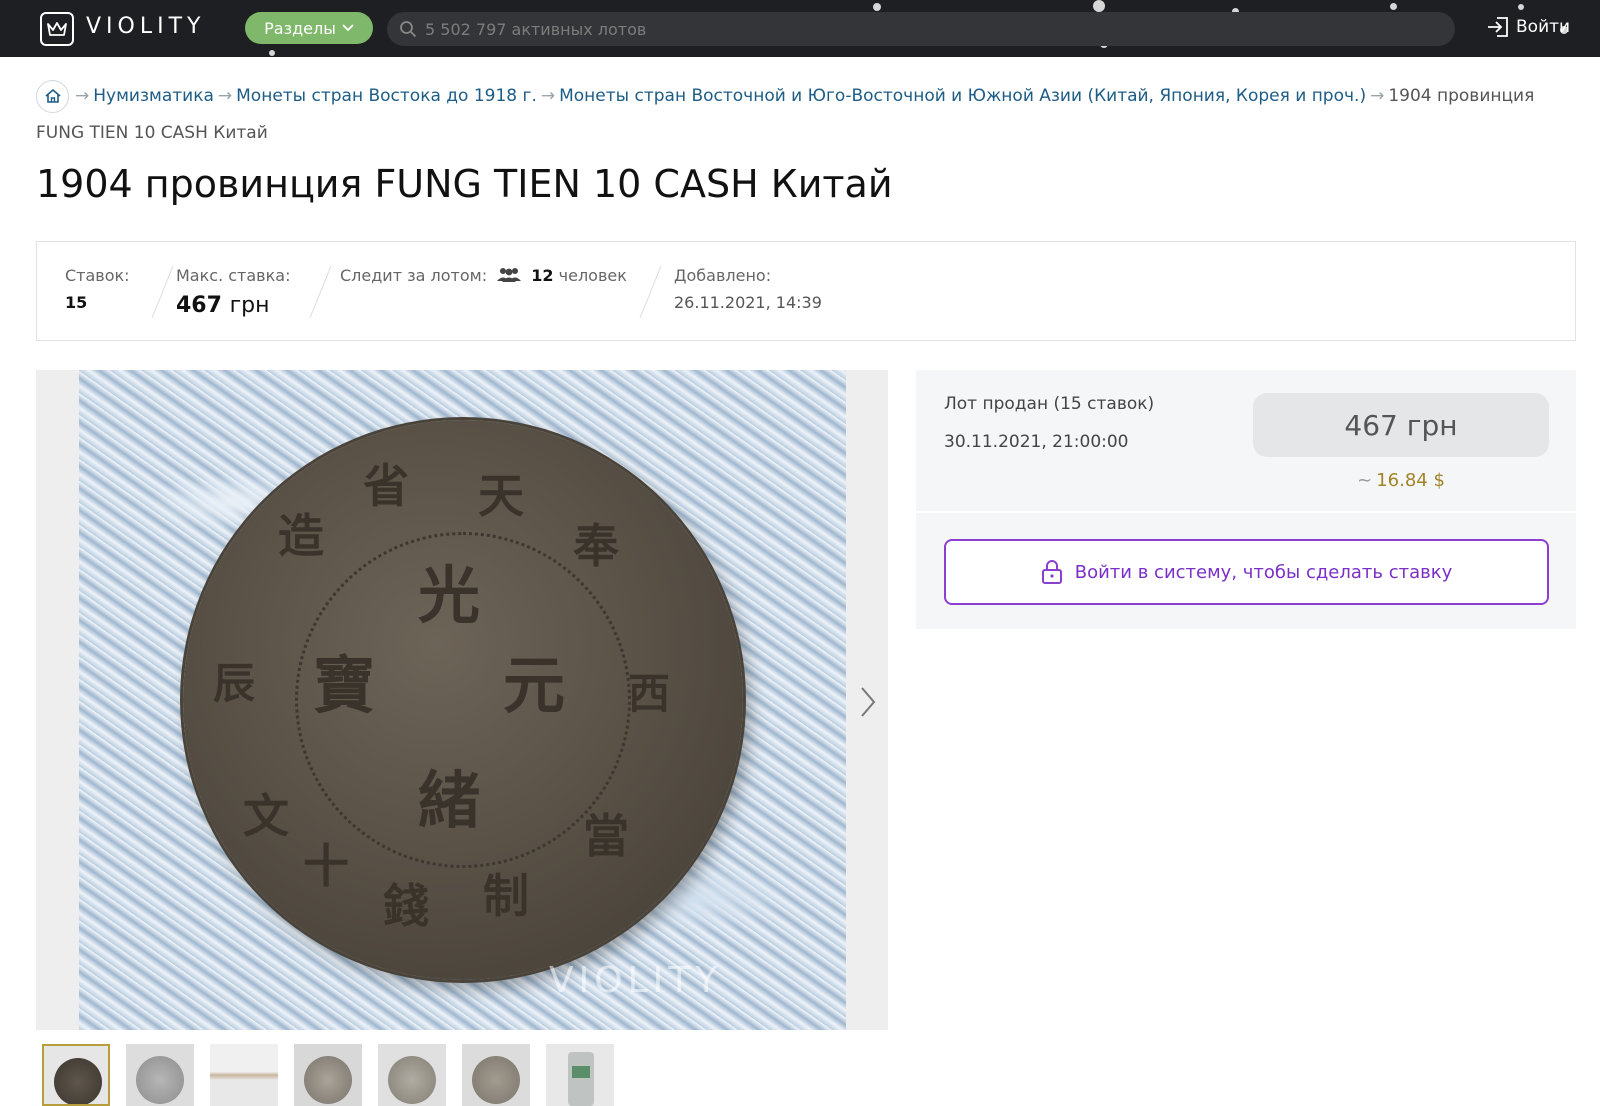 The width and height of the screenshot is (1600, 1106). Describe the element at coordinates (1365, 480) in the screenshot. I see `usd-tilde: ~` at that location.